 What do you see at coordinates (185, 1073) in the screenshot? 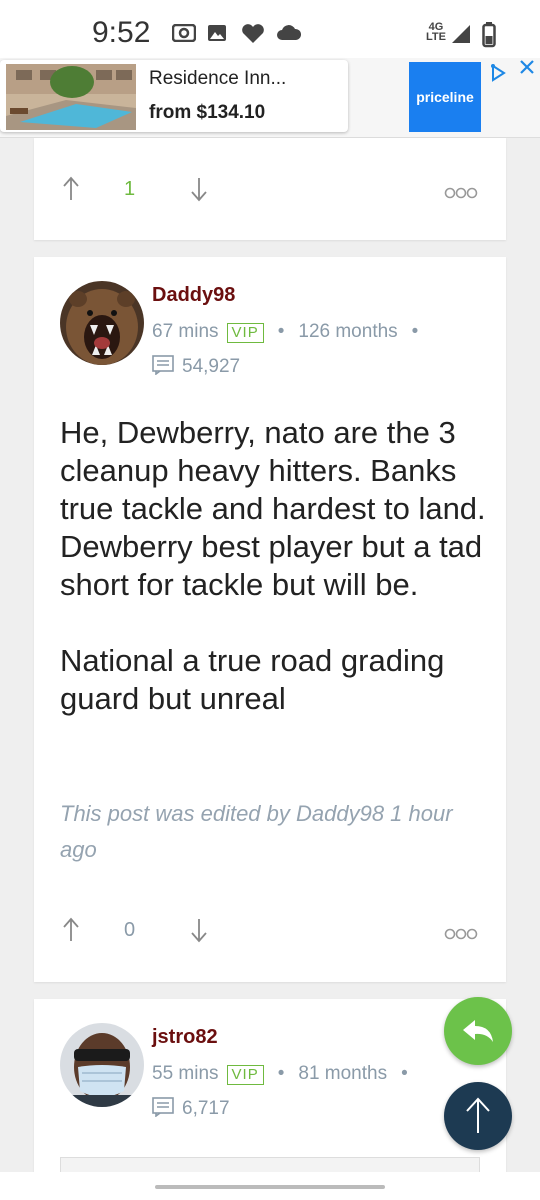
I see `time-ago: 55 mins` at bounding box center [185, 1073].